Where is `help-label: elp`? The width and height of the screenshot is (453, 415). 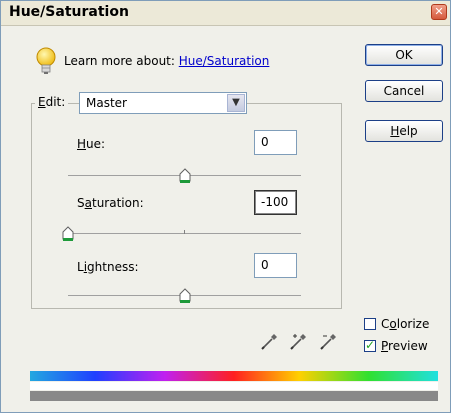
help-label: elp is located at coordinates (408, 131).